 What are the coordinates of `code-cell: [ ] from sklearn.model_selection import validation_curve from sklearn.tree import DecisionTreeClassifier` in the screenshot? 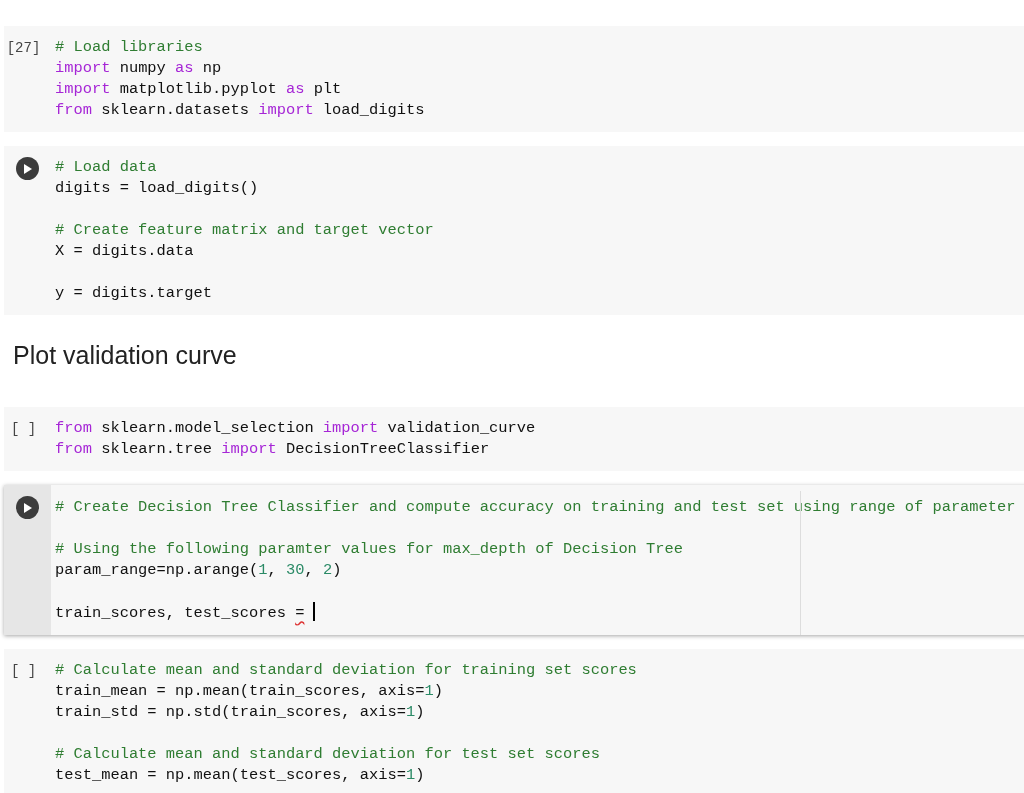 It's located at (514, 439).